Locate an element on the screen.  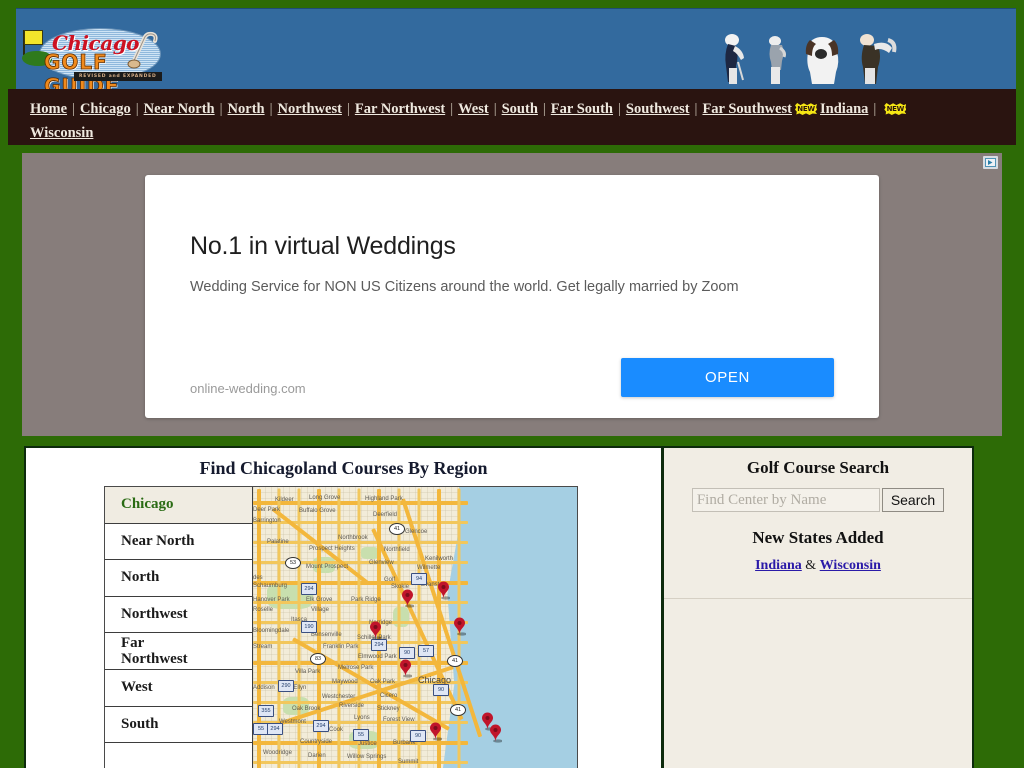
nav-item-indiana: Indiana is located at coordinates (844, 109).